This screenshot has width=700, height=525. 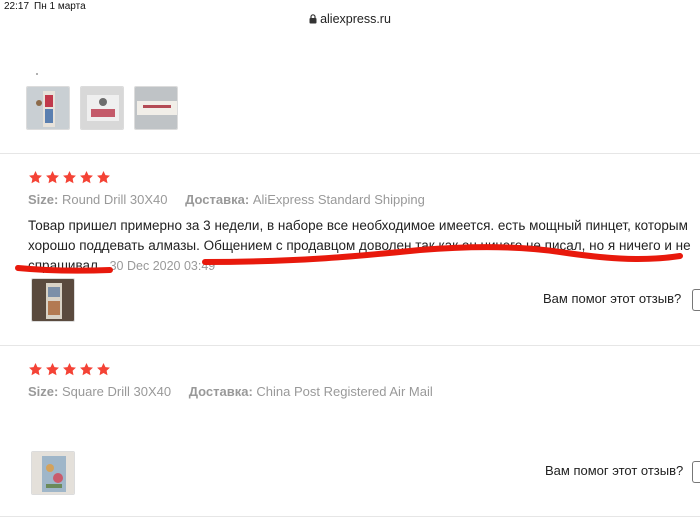 What do you see at coordinates (60, 6) in the screenshot?
I see `status-date: Пн 1 марта` at bounding box center [60, 6].